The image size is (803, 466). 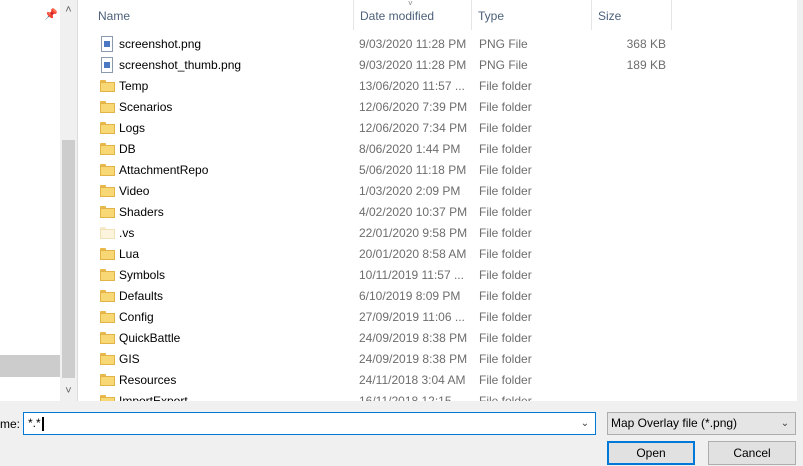 What do you see at coordinates (503, 65) in the screenshot?
I see `file-type: PNG File` at bounding box center [503, 65].